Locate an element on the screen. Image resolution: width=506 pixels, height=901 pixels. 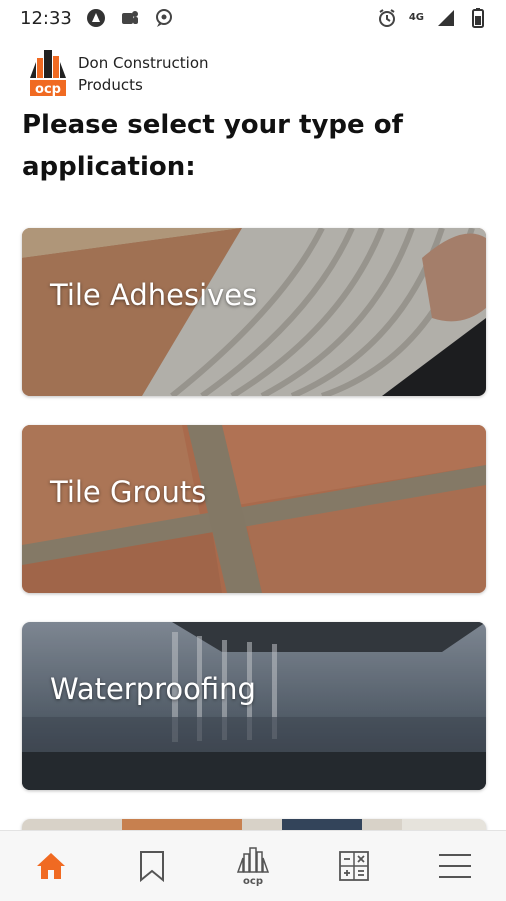
app-notification-icon is located at coordinates (96, 18).